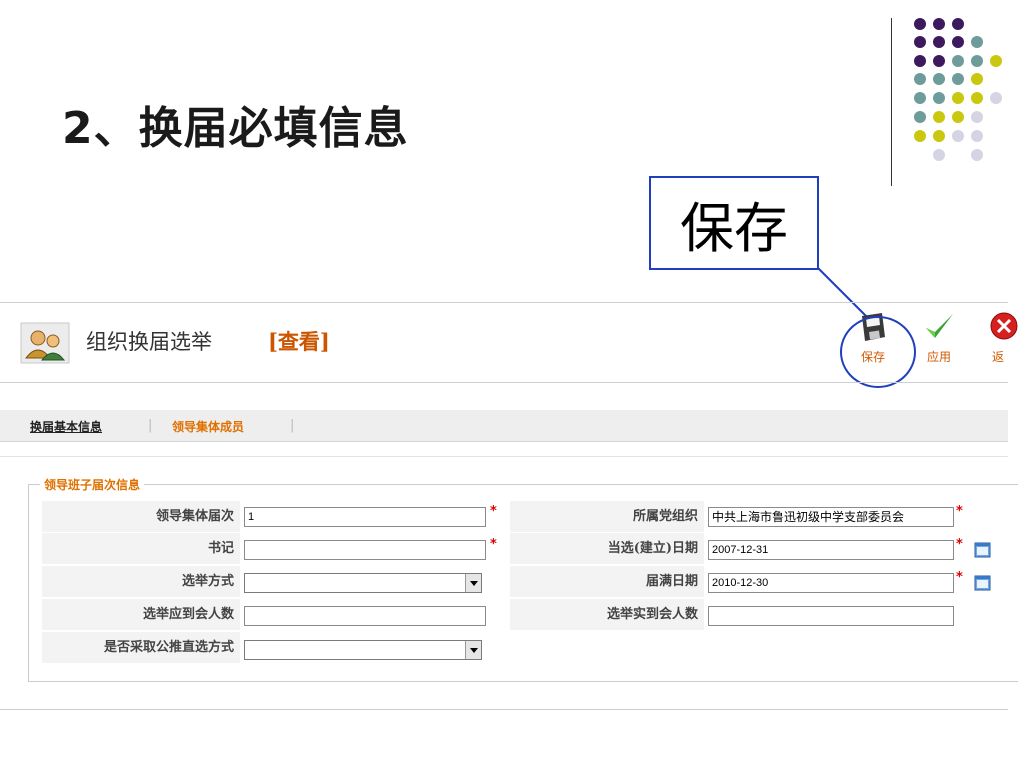 The image size is (1024, 768). Describe the element at coordinates (141, 581) in the screenshot. I see `election-method-label: 选举方式` at that location.